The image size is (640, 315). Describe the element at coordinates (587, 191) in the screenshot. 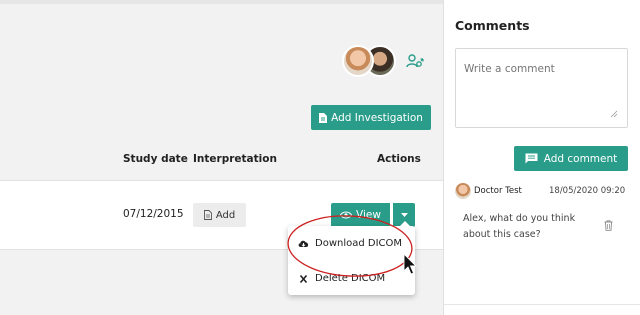

I see `comment-date: 18/05/2020 09:20` at that location.